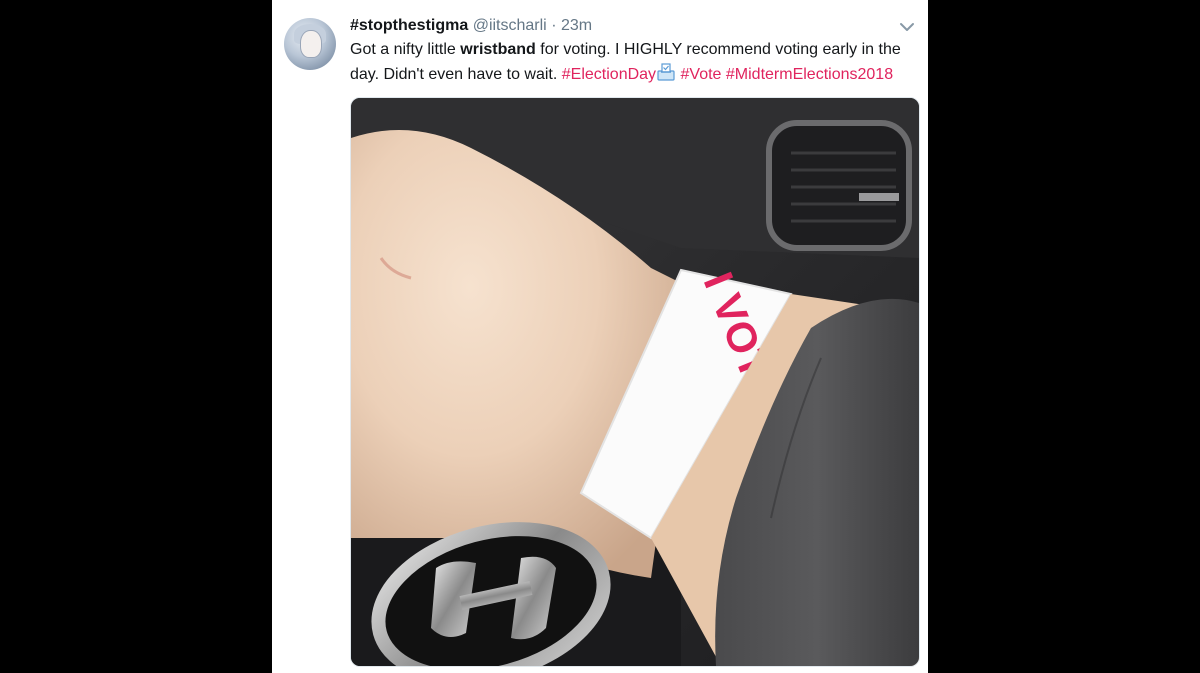 This screenshot has height=673, width=1200. Describe the element at coordinates (907, 27) in the screenshot. I see `chevron-down-icon` at that location.